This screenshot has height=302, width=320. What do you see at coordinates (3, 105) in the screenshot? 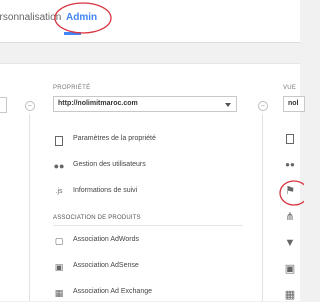
I see `account-select` at bounding box center [3, 105].